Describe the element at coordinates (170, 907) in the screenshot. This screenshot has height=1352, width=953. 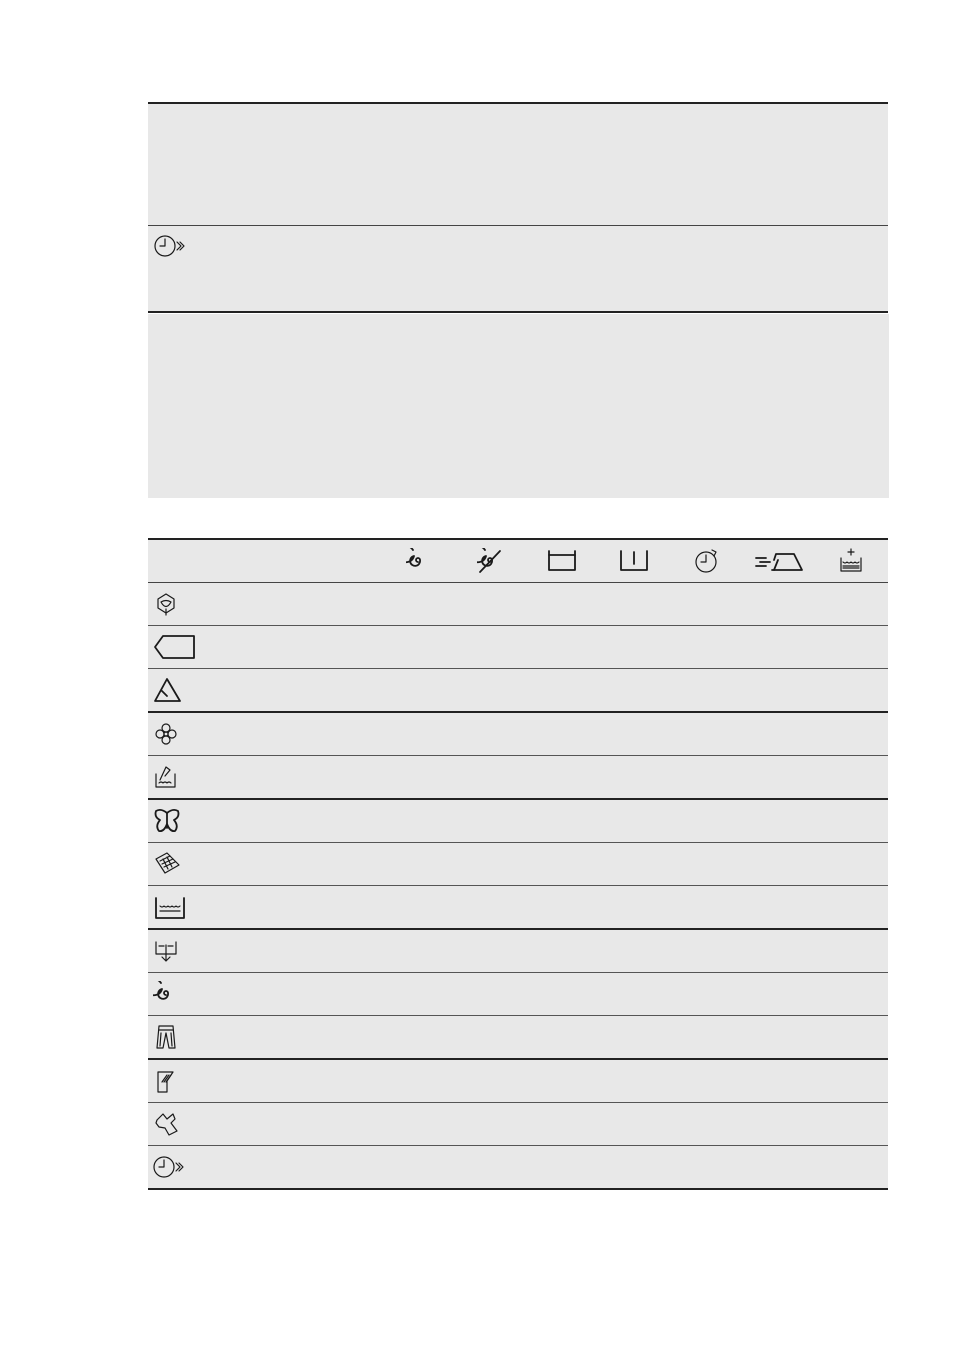
I see `rinse-icon` at that location.